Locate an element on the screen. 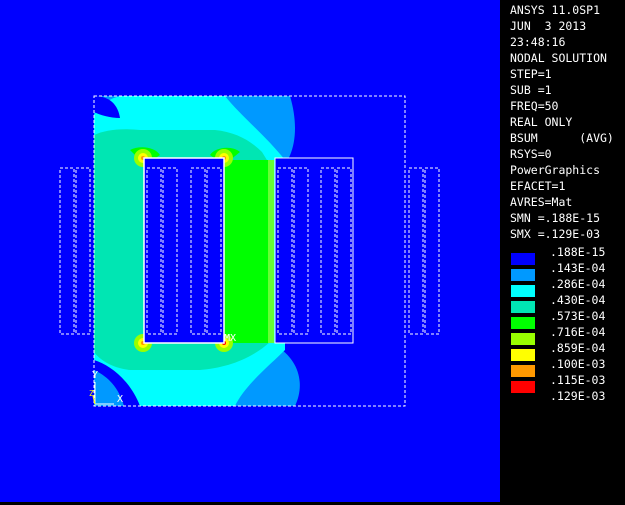 The height and width of the screenshot is (505, 625). legend-row: .188E-15 is located at coordinates (567, 254).